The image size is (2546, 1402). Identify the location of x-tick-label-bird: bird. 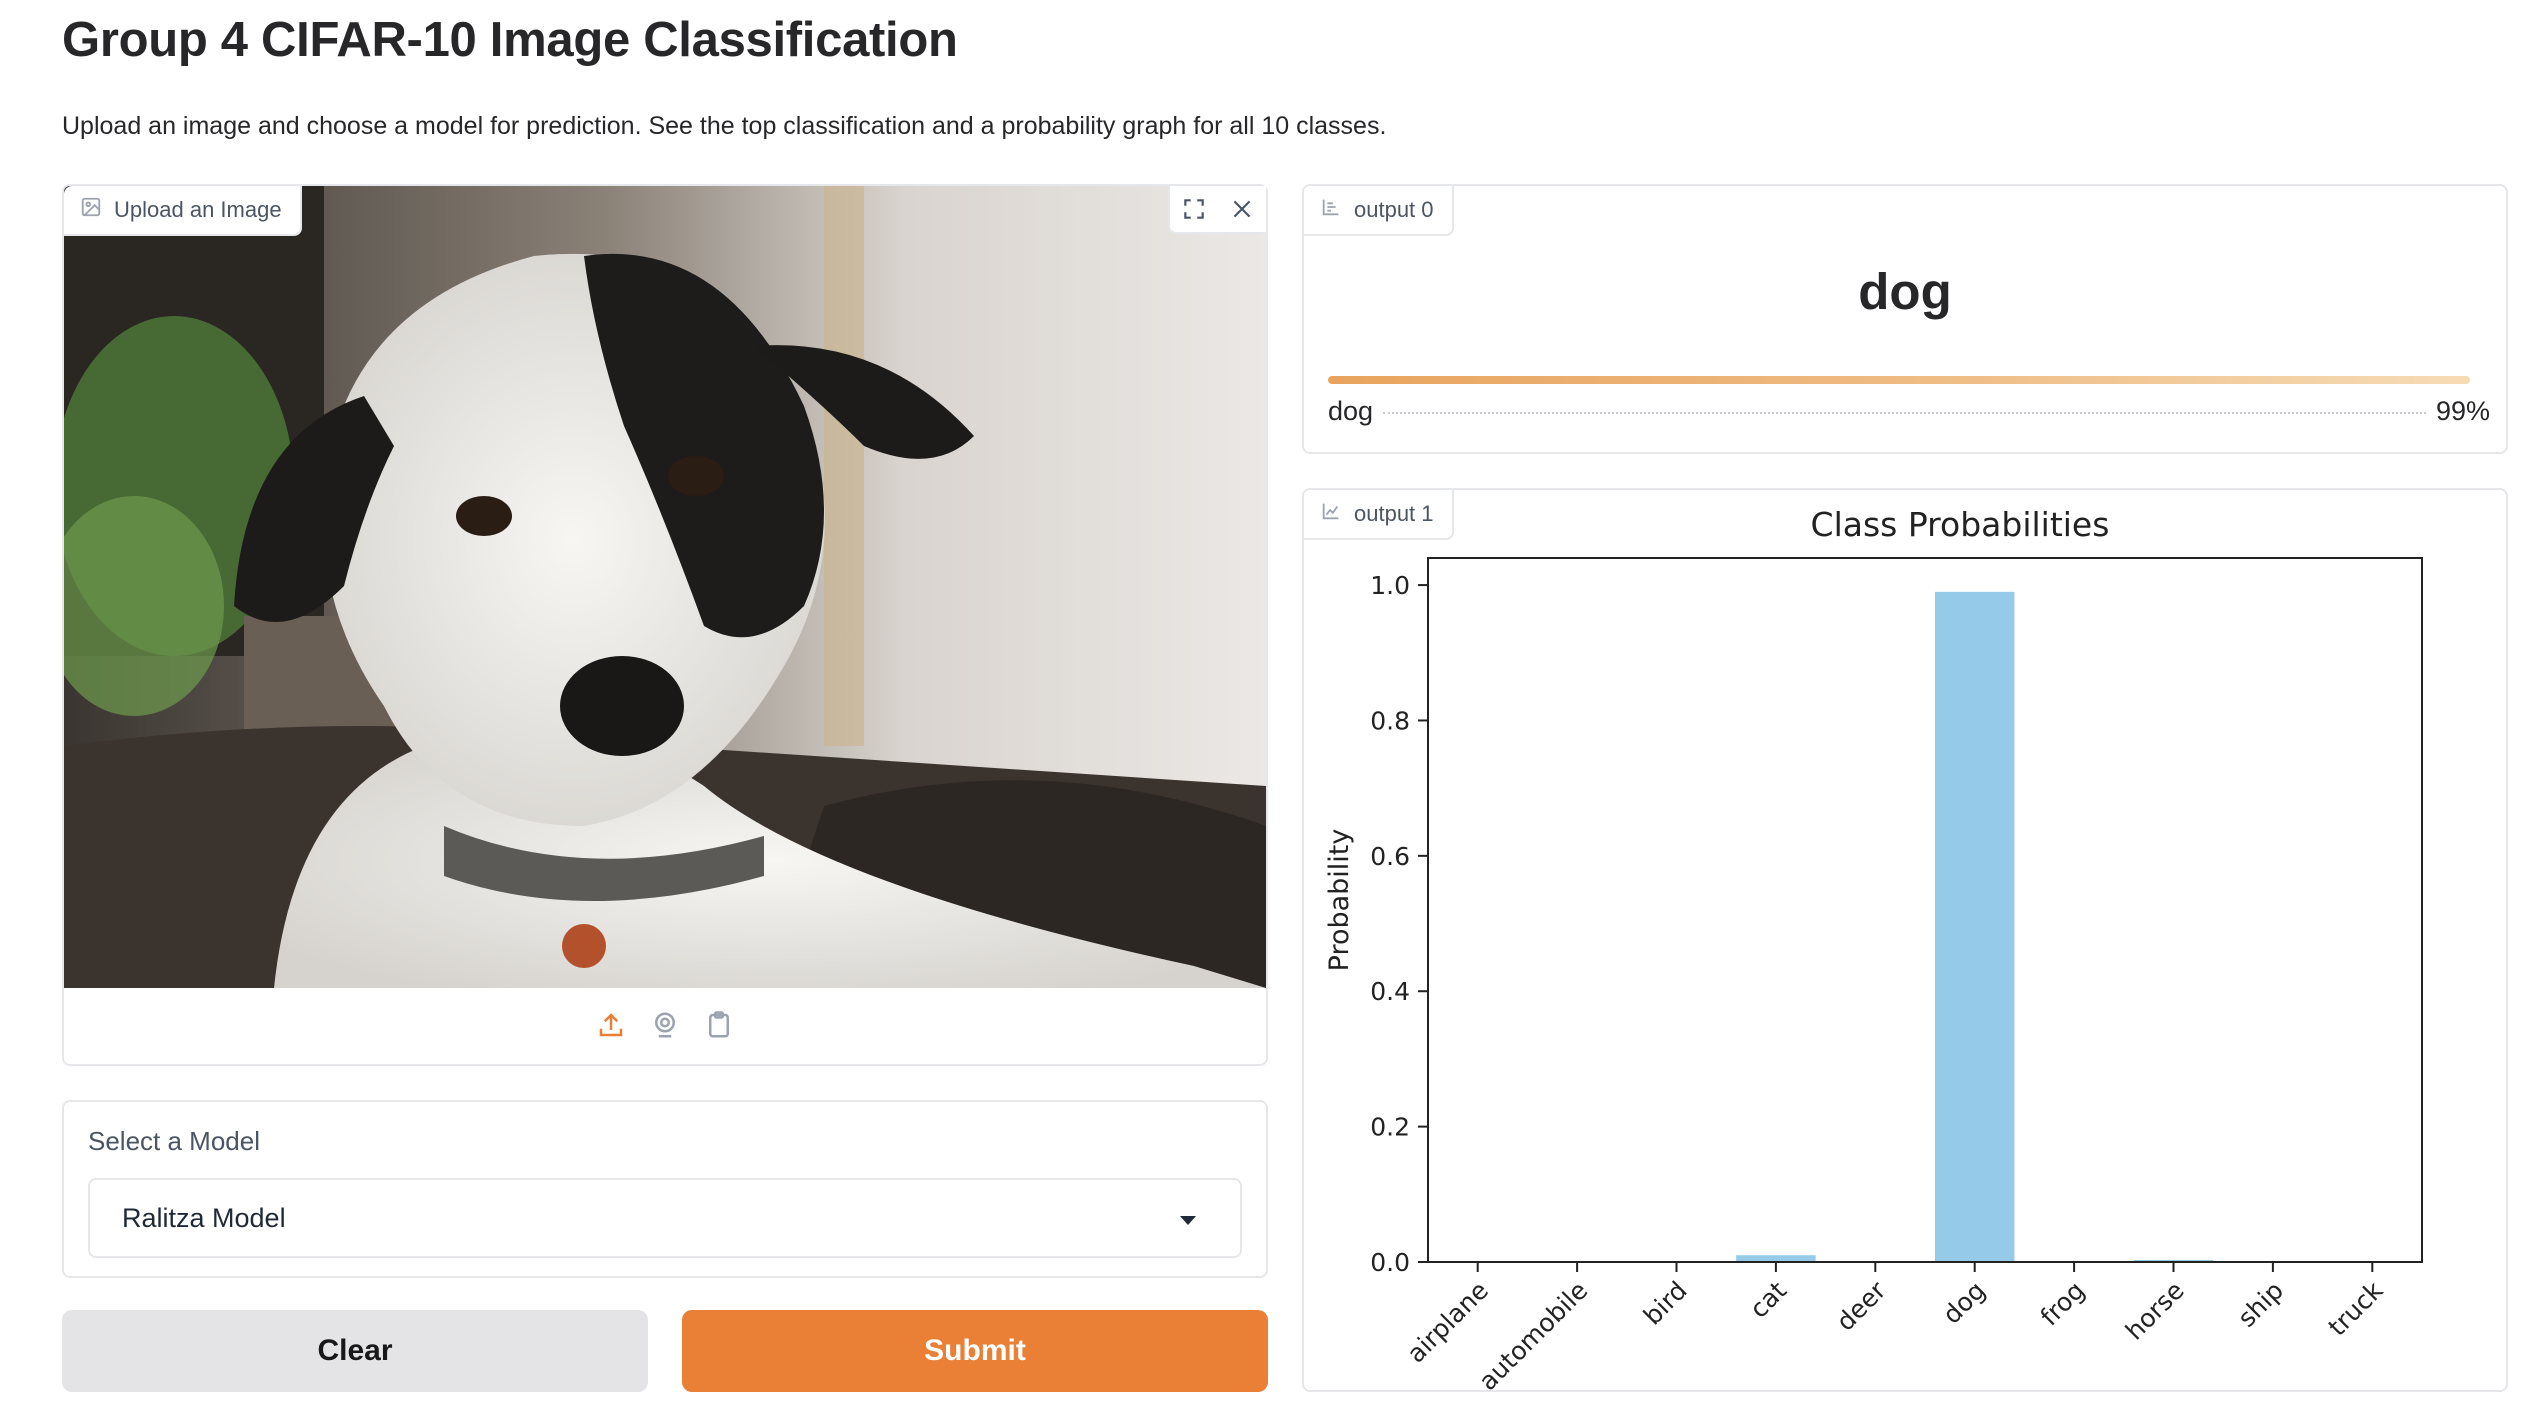
(1665, 1303).